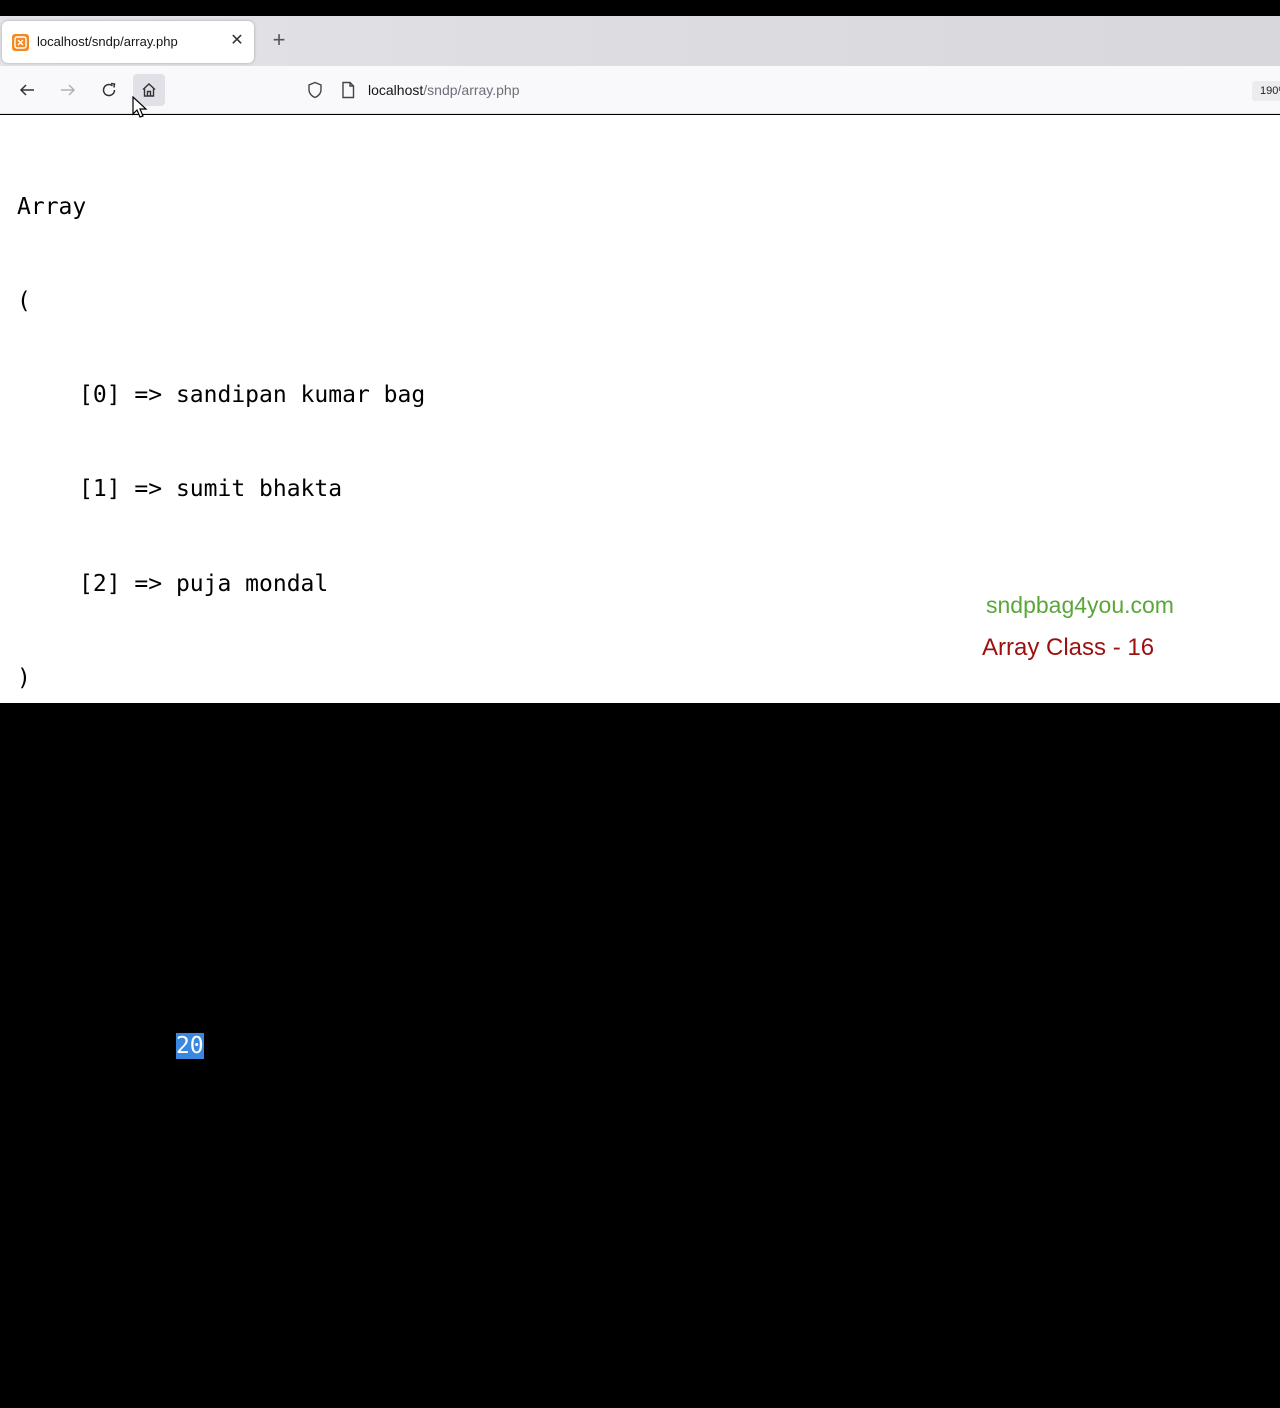  I want to click on page-icon, so click(348, 90).